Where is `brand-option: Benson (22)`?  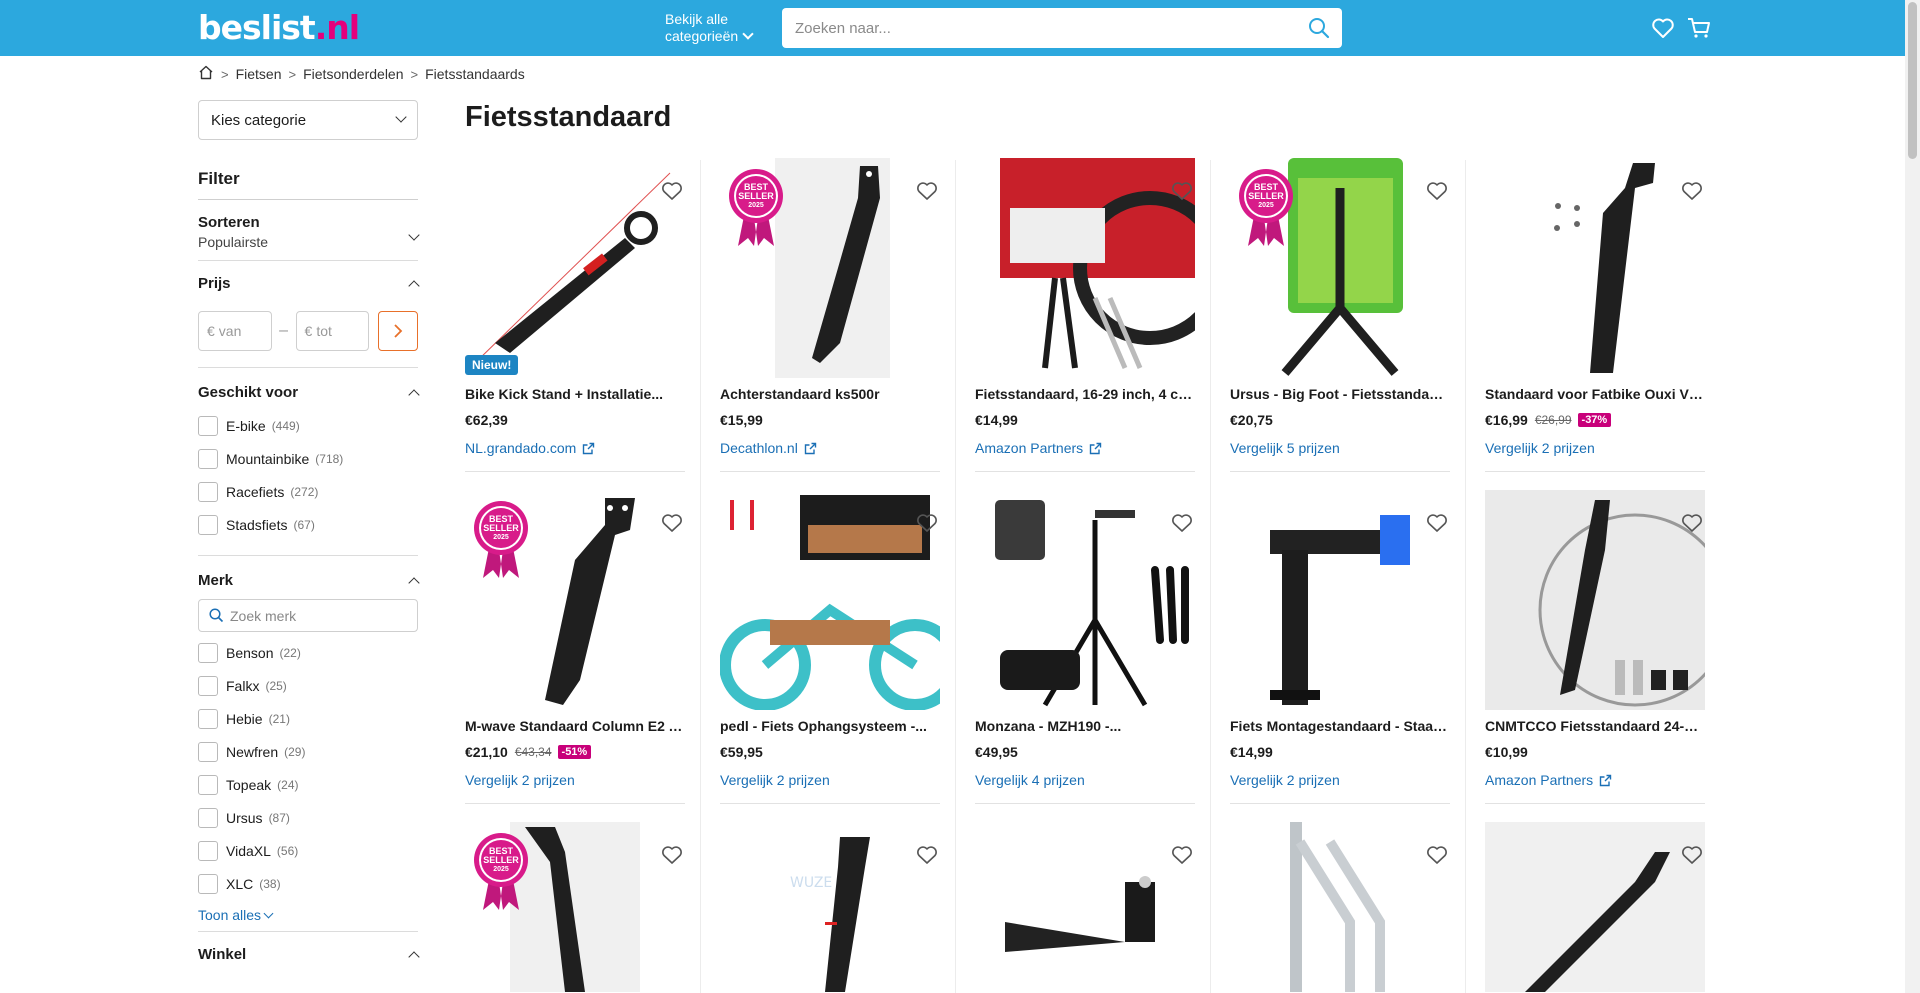 brand-option: Benson (22) is located at coordinates (308, 652).